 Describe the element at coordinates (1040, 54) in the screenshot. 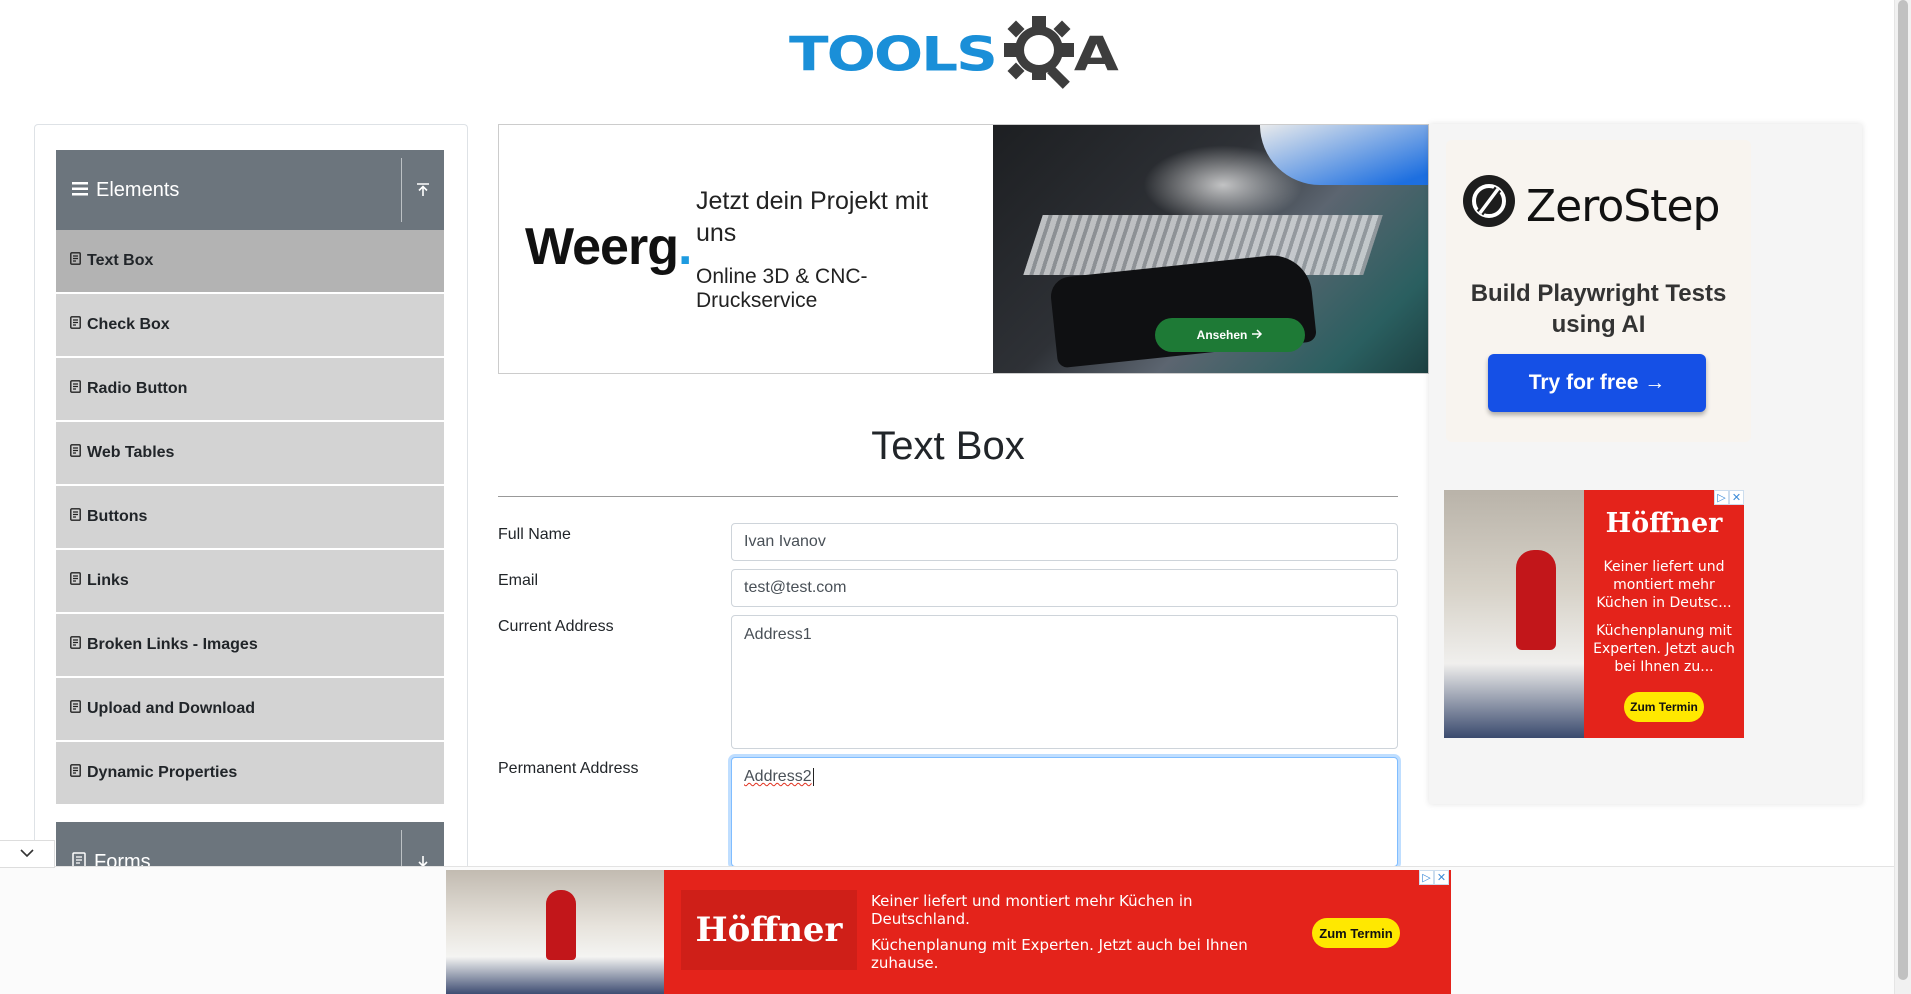

I see `gear-magnifier-icon` at that location.